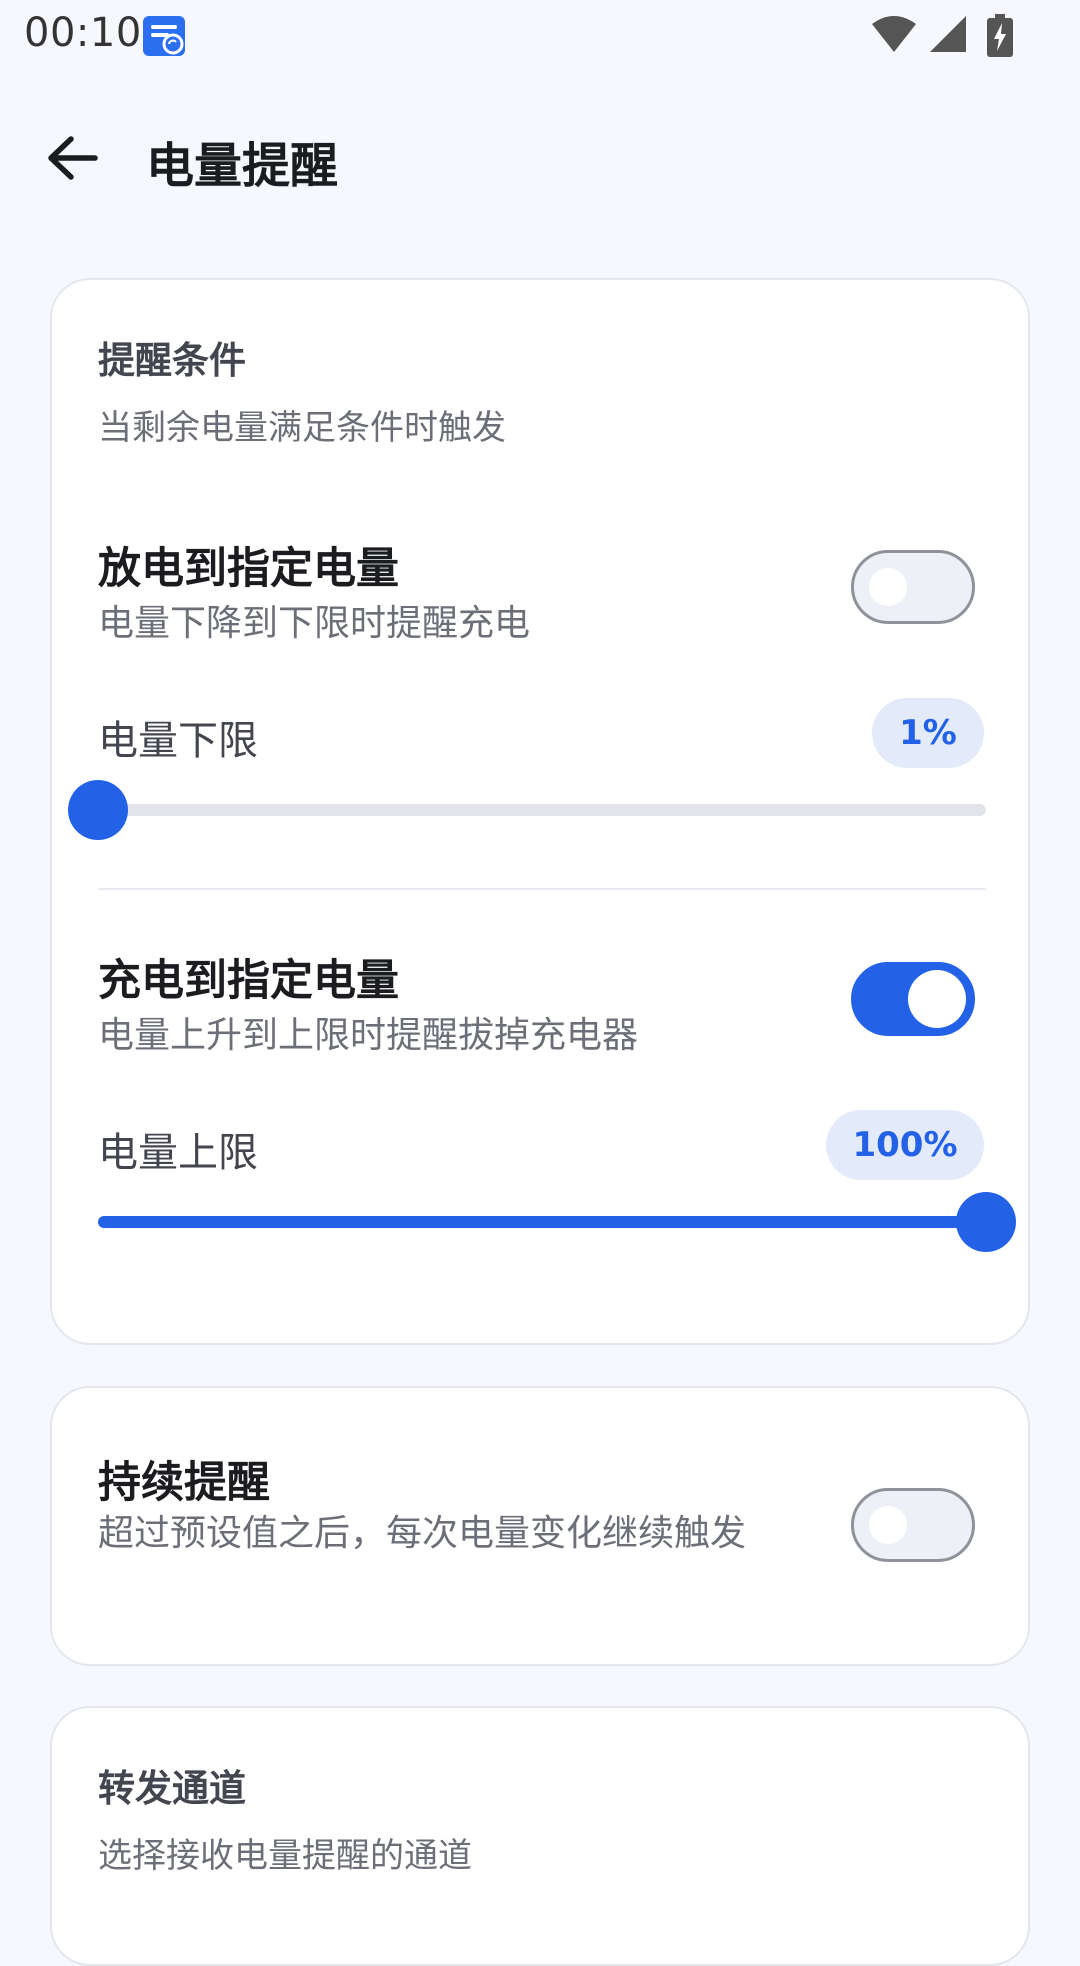 Image resolution: width=1080 pixels, height=1966 pixels. What do you see at coordinates (948, 34) in the screenshot?
I see `cellular-signal-icon` at bounding box center [948, 34].